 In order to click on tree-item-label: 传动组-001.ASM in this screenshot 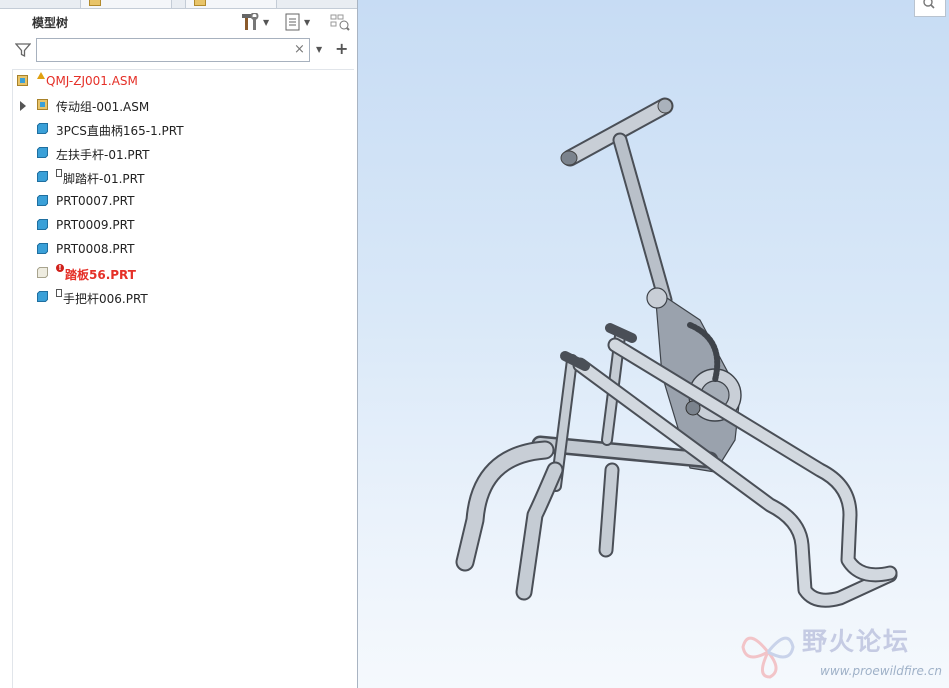, I will do `click(103, 107)`.